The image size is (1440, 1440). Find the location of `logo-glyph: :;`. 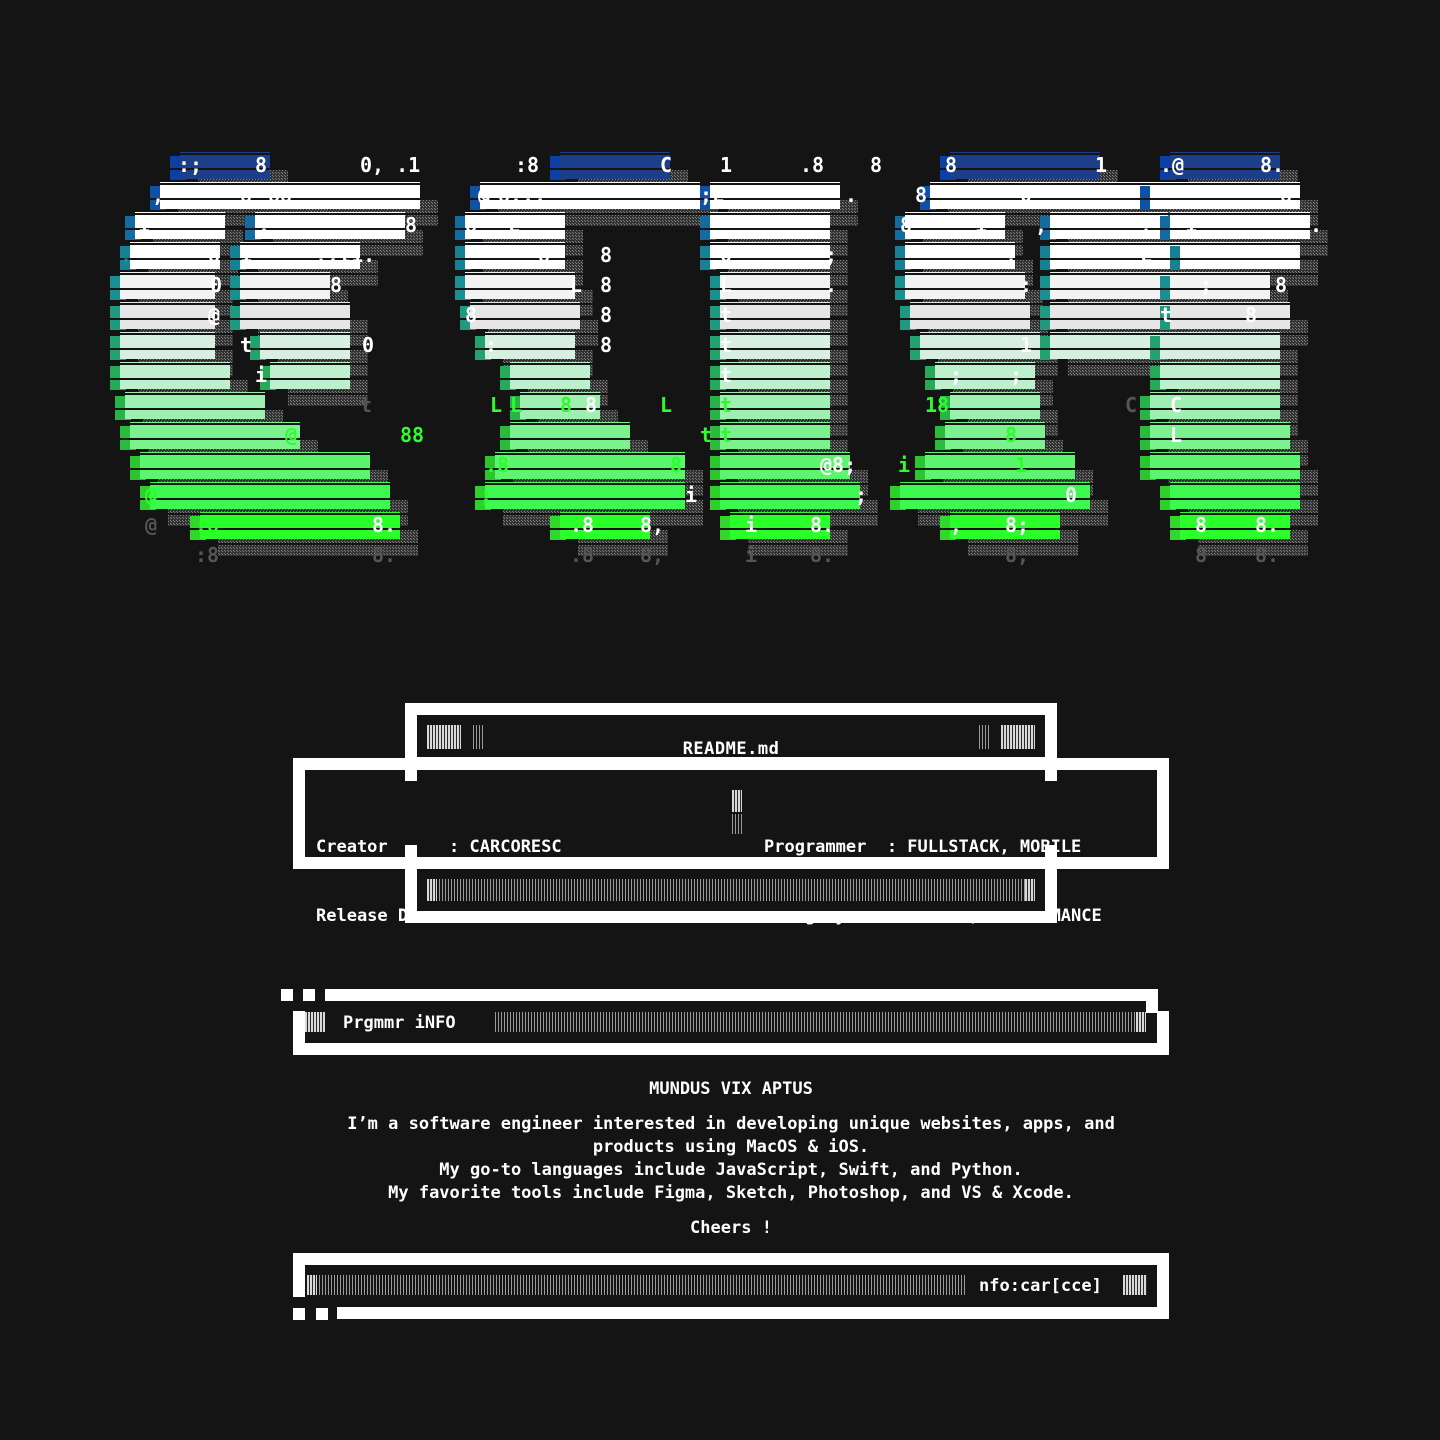

logo-glyph: :; is located at coordinates (190, 165).